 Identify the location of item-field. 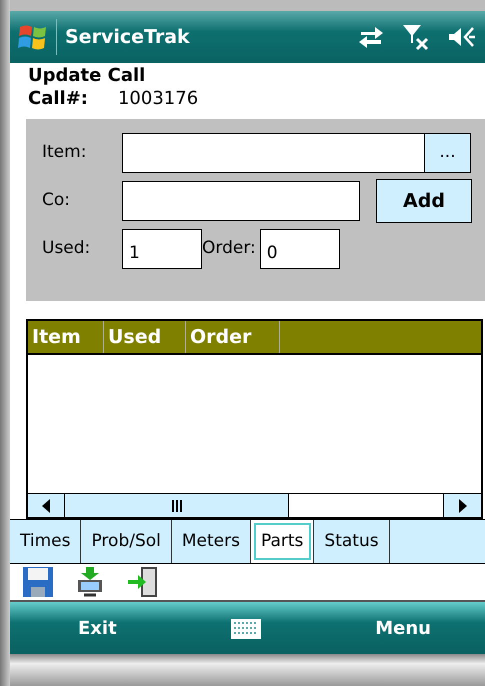
(273, 153).